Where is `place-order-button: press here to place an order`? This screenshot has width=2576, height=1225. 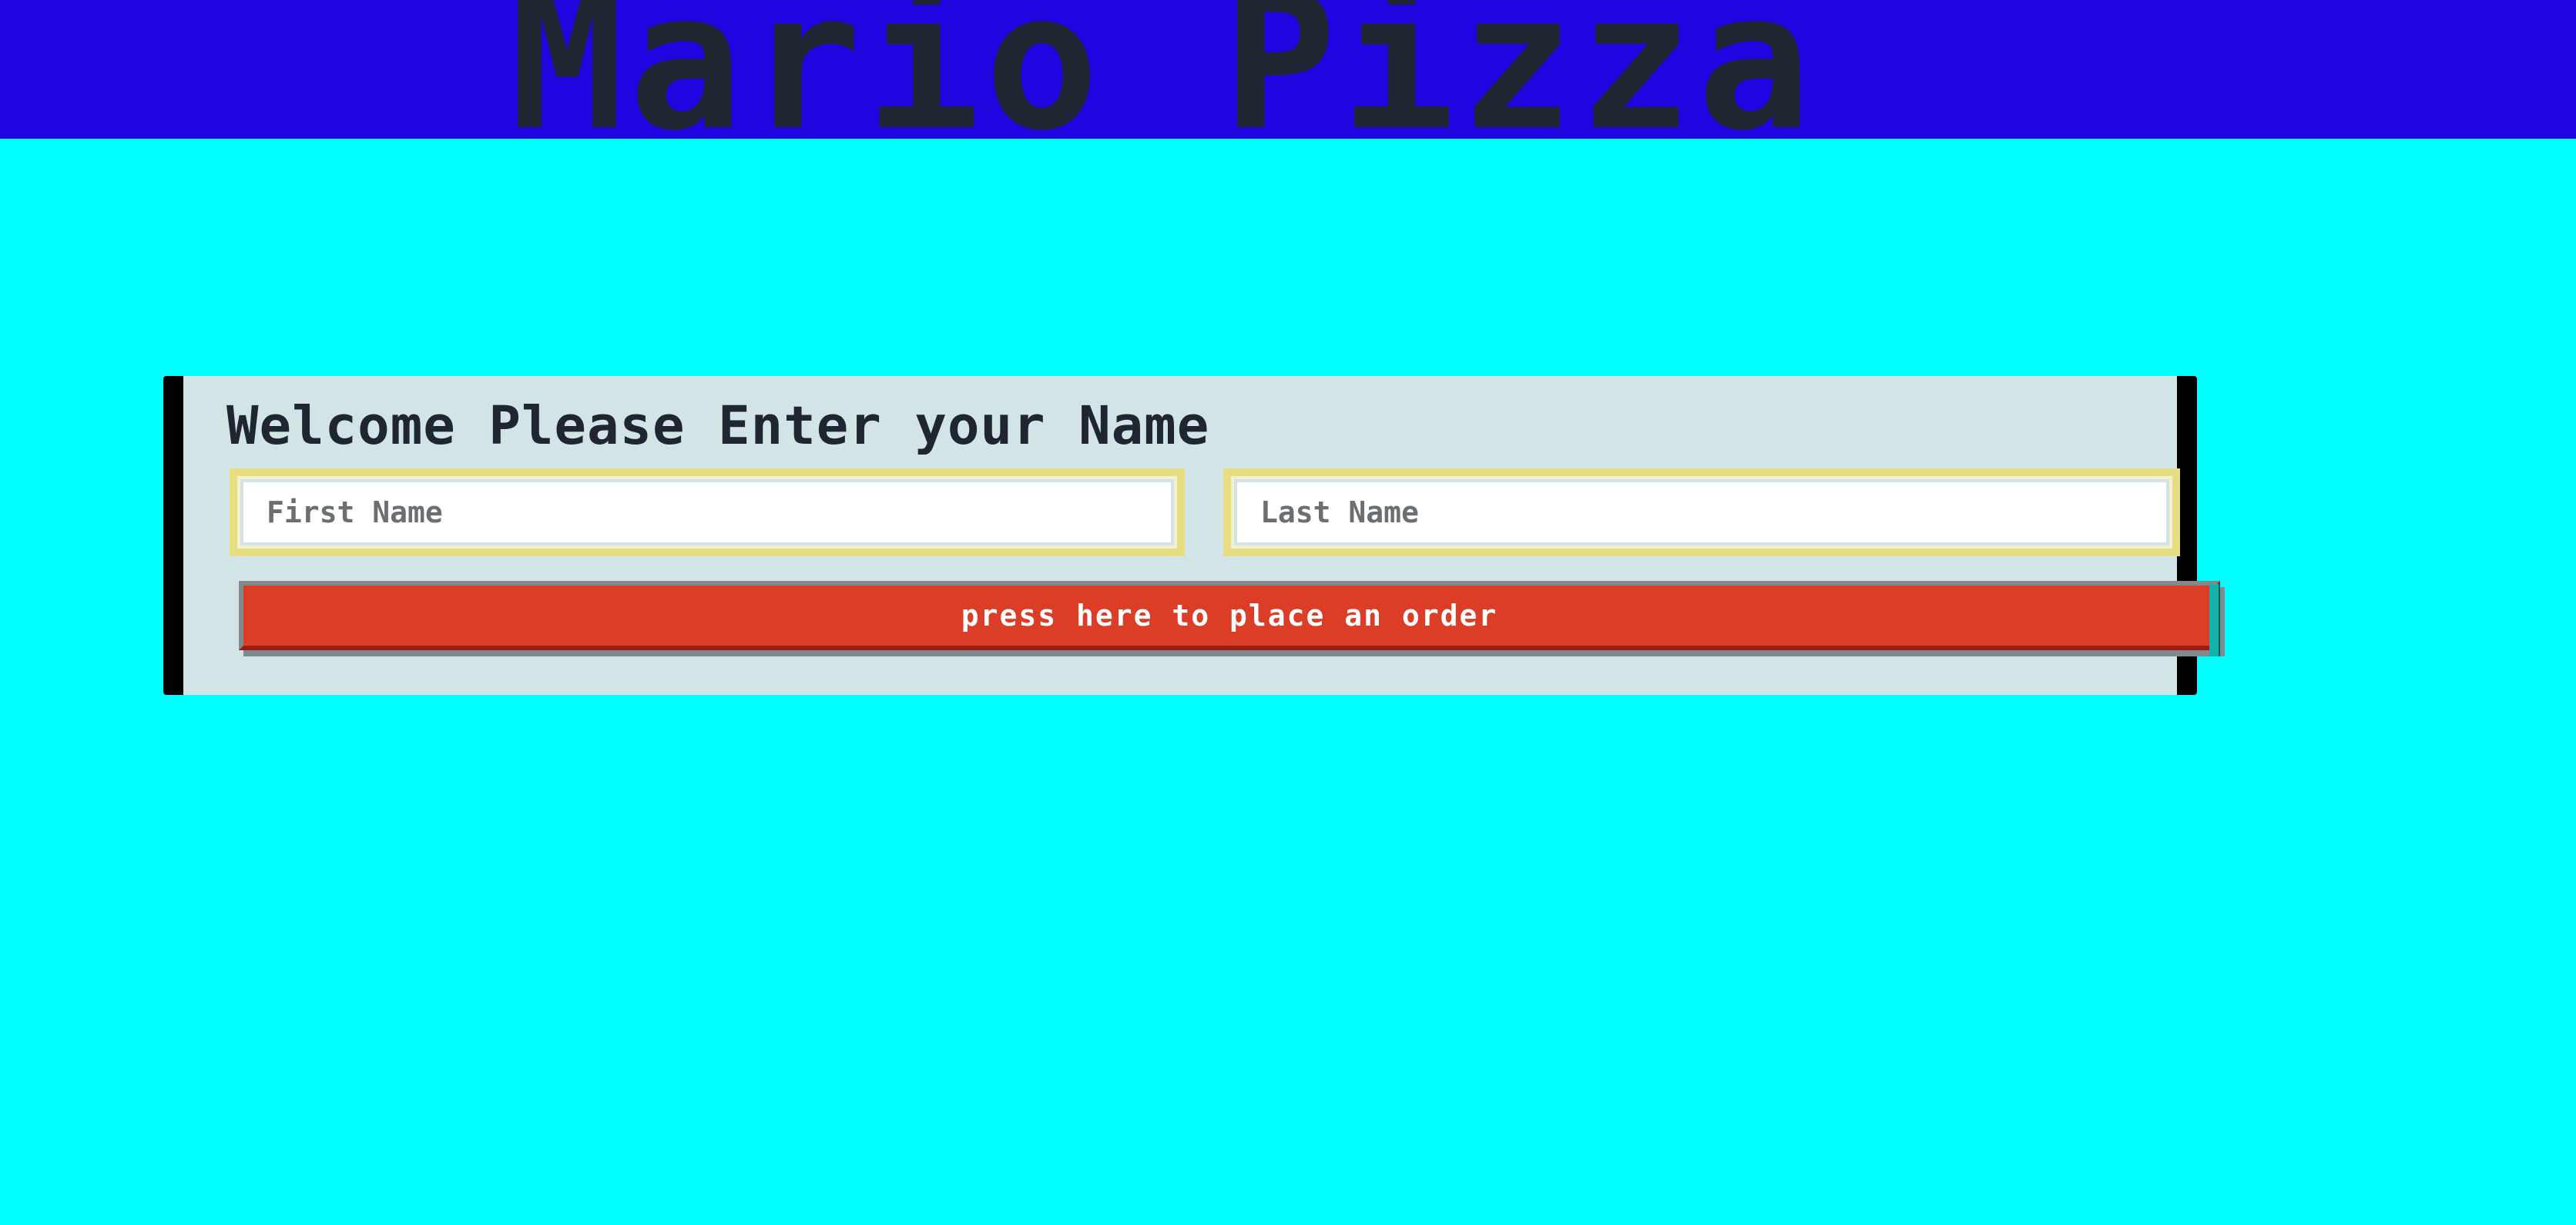 place-order-button: press here to place an order is located at coordinates (1229, 615).